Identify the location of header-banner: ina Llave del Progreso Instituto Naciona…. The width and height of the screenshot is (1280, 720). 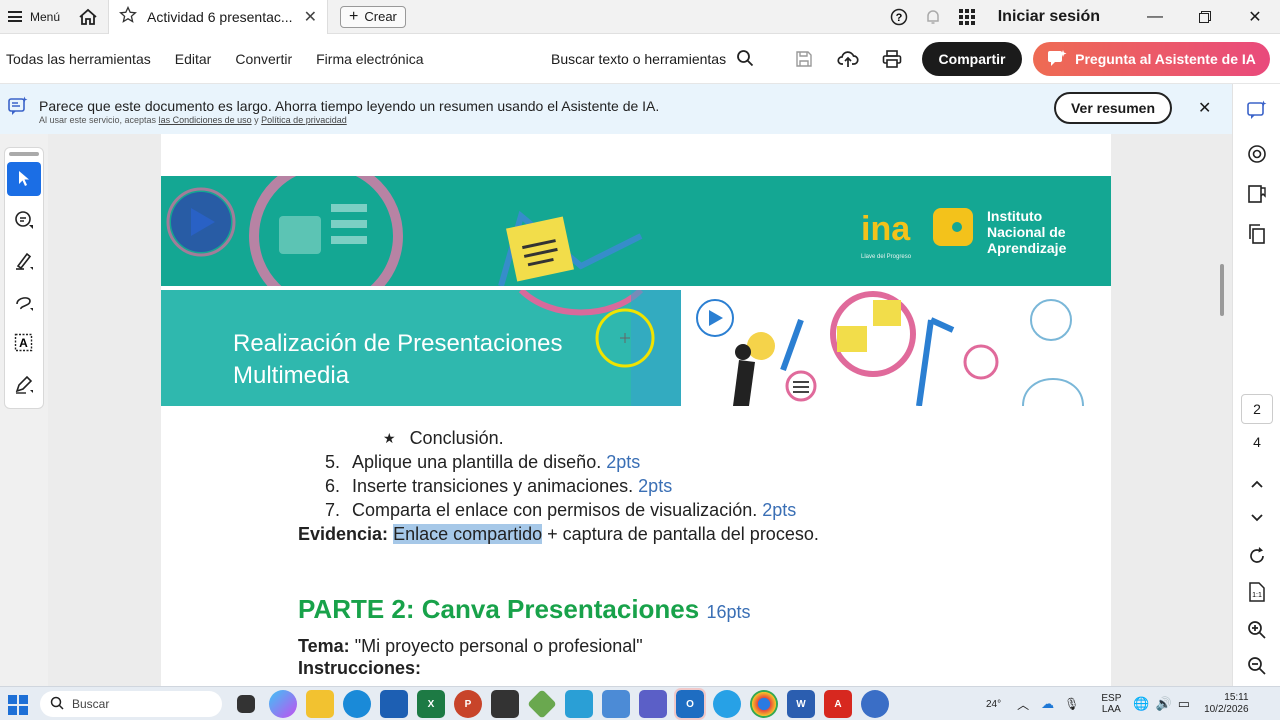
(636, 231).